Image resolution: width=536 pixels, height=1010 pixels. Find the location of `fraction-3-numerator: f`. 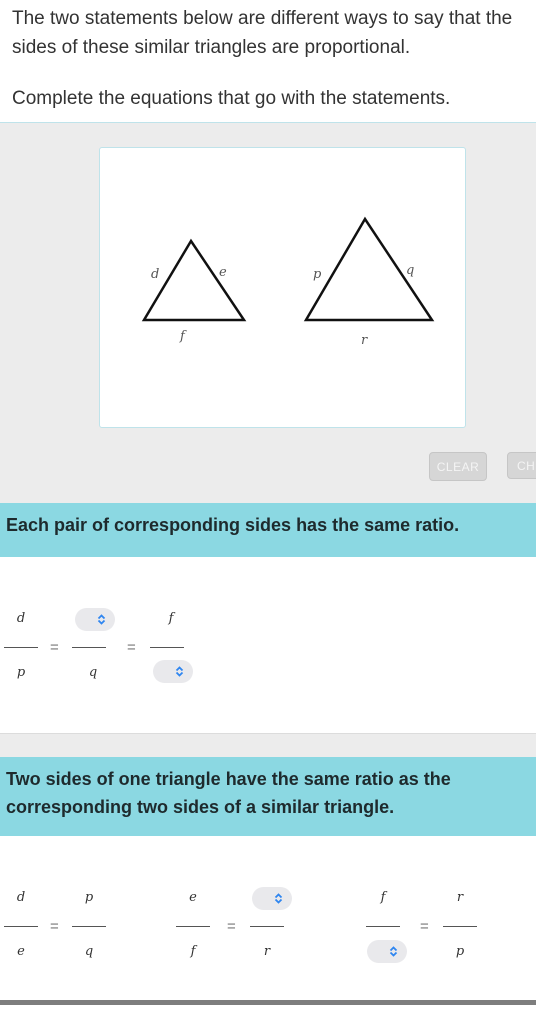

fraction-3-numerator: f is located at coordinates (171, 618).